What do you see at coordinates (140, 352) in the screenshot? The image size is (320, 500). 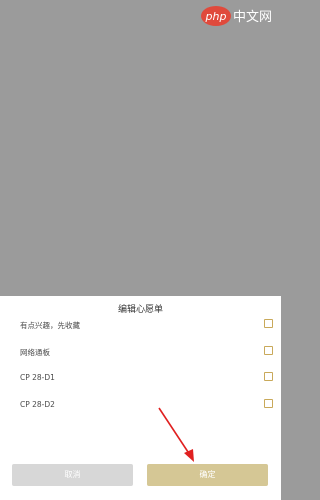 I see `wishlist-option-row: 网络通板` at bounding box center [140, 352].